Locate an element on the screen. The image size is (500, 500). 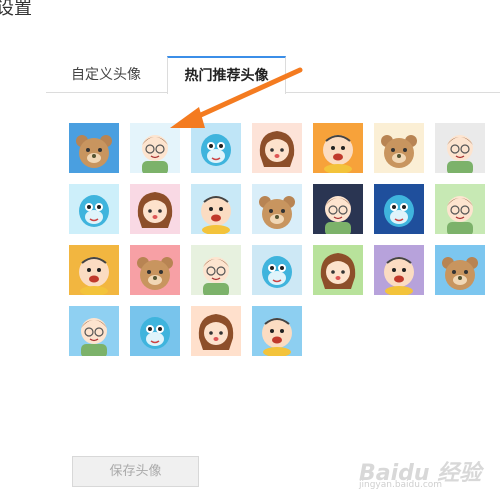
avatar-item-girl-beach is located at coordinates (216, 331).